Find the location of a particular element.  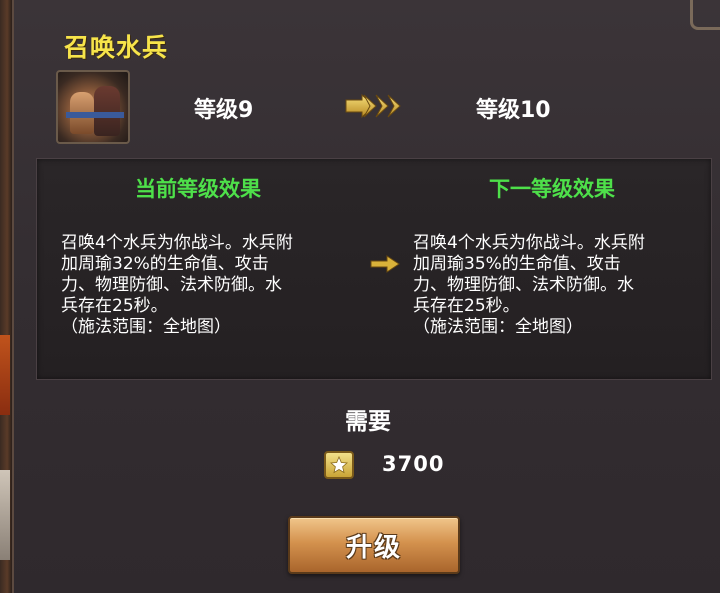

current-effect-title: 当前等级效果 is located at coordinates (198, 189).